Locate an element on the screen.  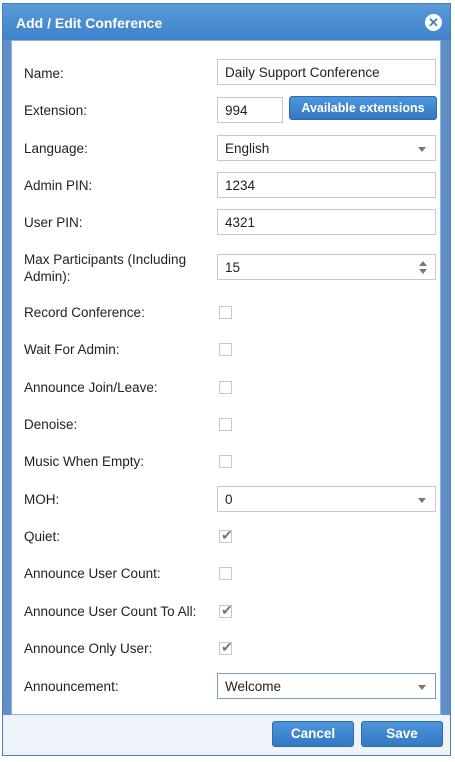
max-participants-label-line2: Admin): is located at coordinates (47, 276).